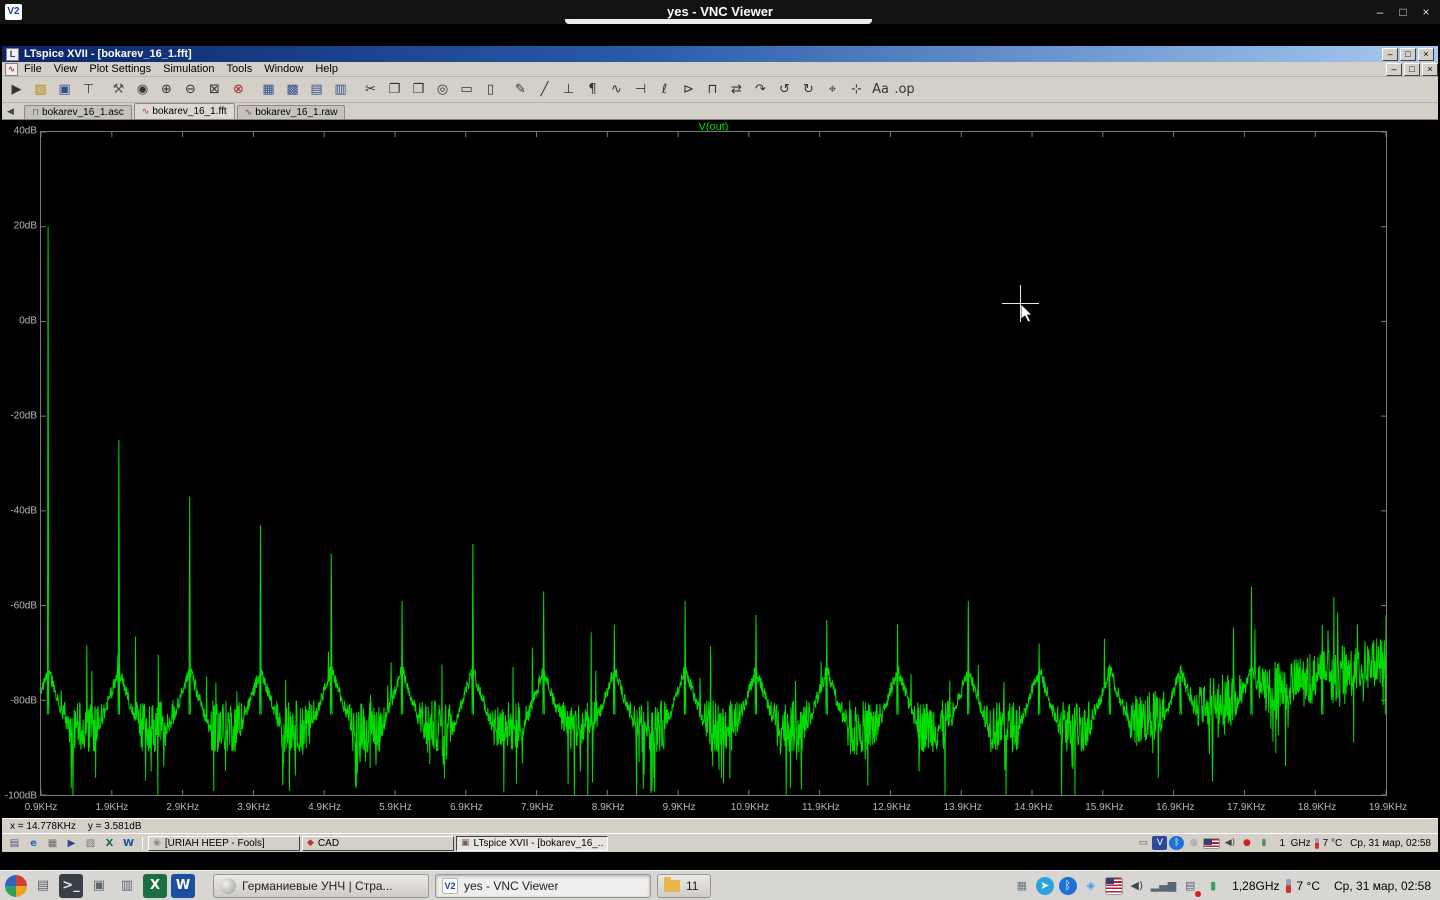  What do you see at coordinates (1213, 886) in the screenshot?
I see `battery-icon: ▮` at bounding box center [1213, 886].